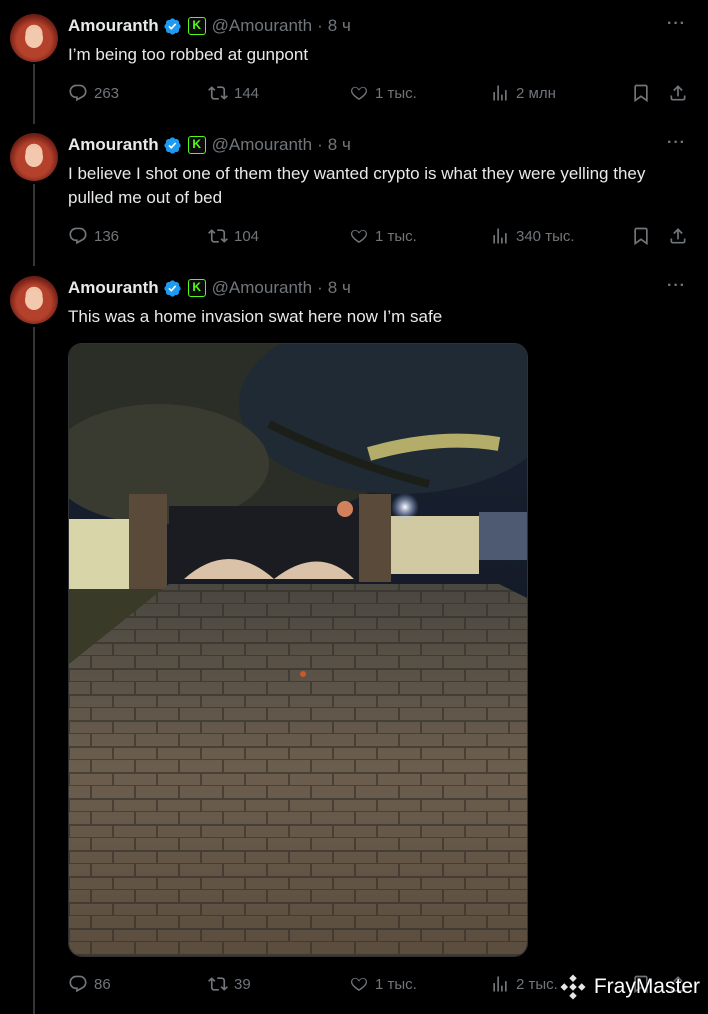 The height and width of the screenshot is (1014, 708). Describe the element at coordinates (89, 984) in the screenshot. I see `reply-button: 86` at that location.